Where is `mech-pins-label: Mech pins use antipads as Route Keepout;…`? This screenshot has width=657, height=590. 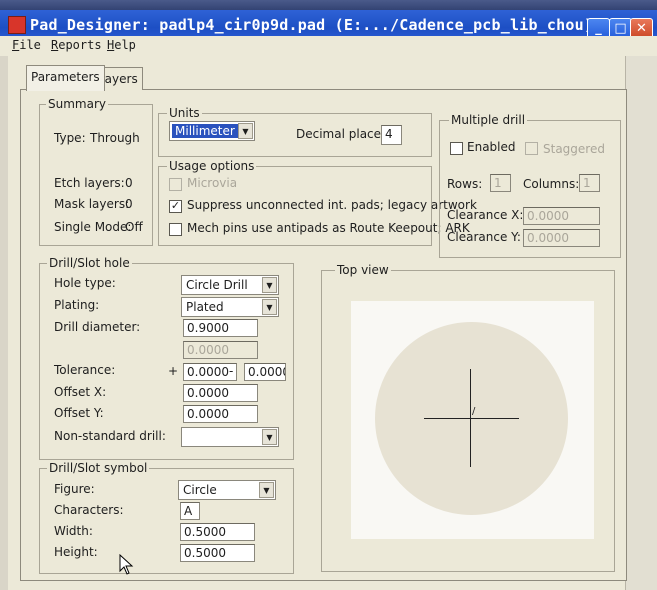 mech-pins-label: Mech pins use antipads as Route Keepout;… is located at coordinates (328, 228).